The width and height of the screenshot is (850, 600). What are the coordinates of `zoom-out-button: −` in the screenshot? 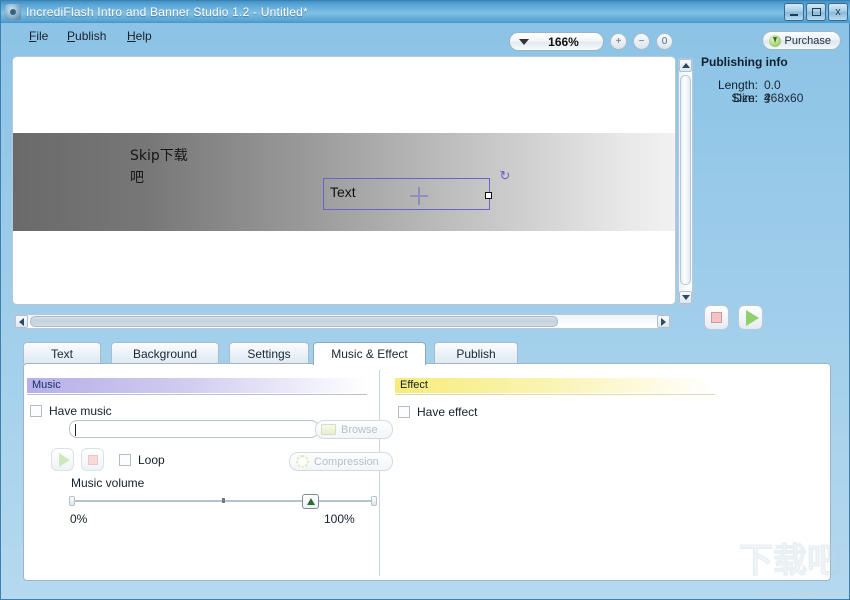 It's located at (641, 41).